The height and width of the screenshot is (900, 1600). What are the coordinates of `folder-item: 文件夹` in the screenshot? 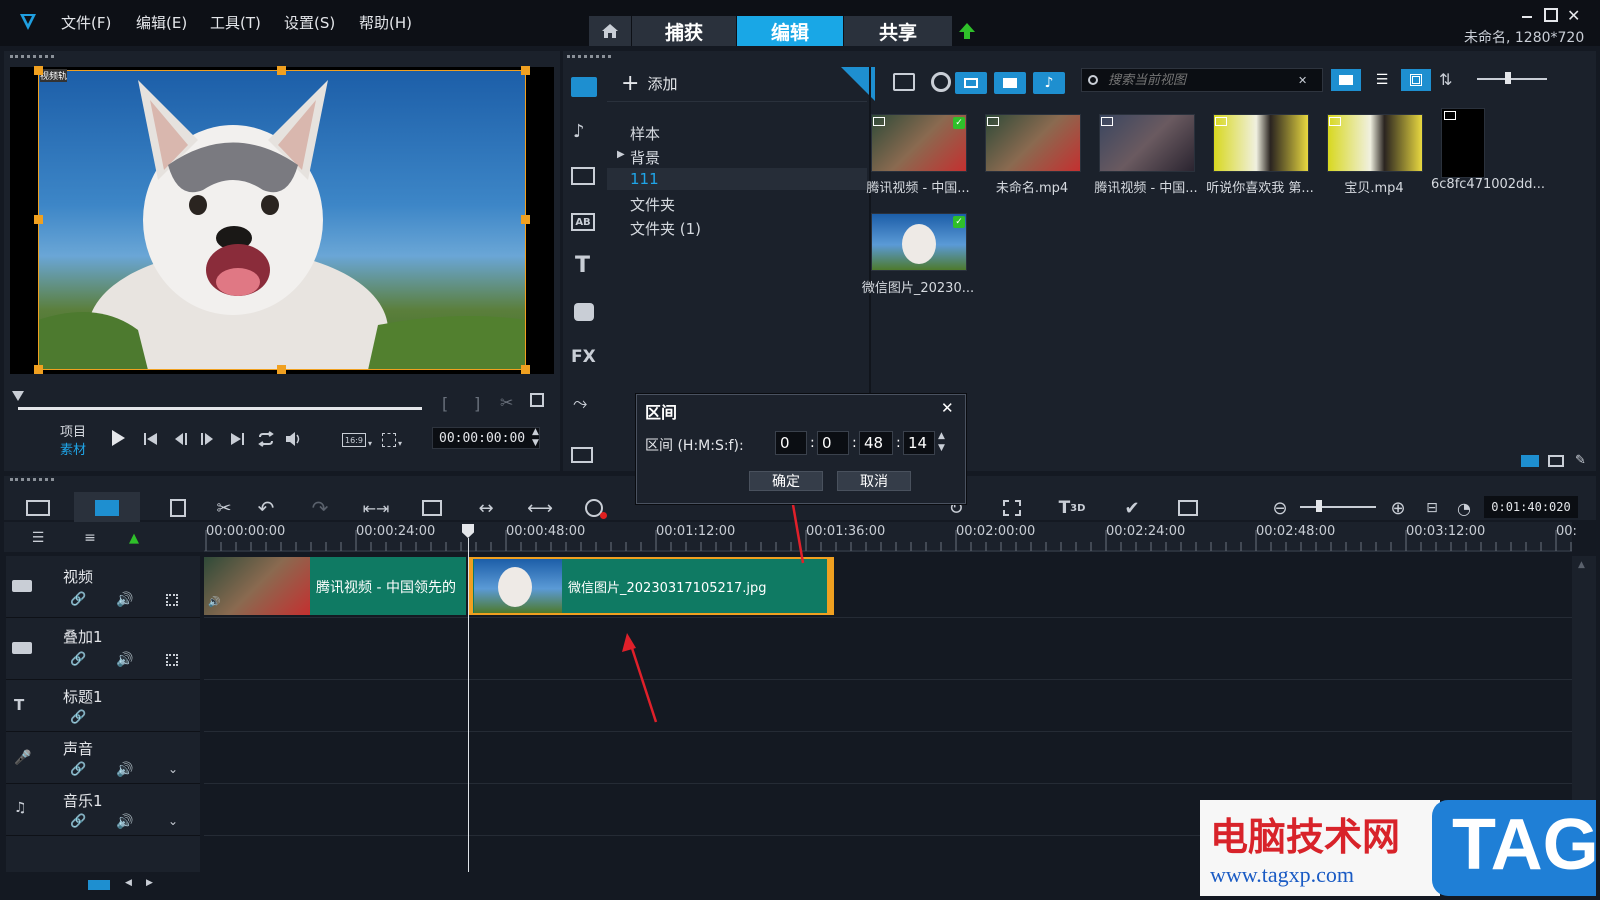 It's located at (652, 204).